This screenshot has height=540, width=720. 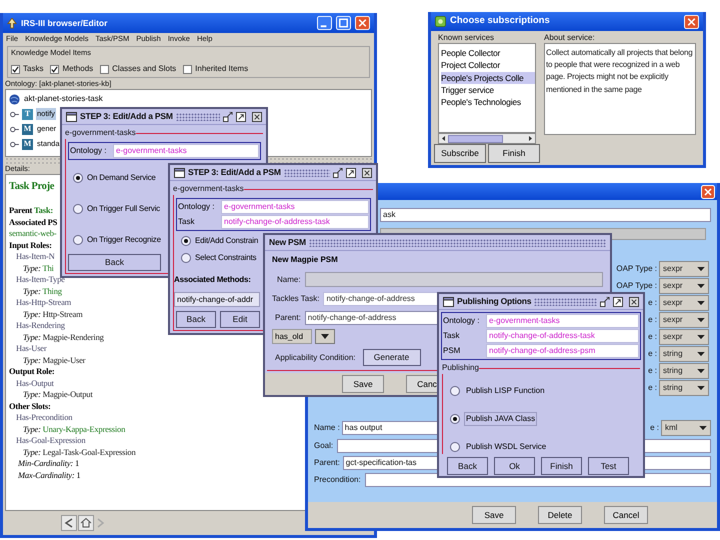 I want to click on list-item: People Collector, so click(x=488, y=53).